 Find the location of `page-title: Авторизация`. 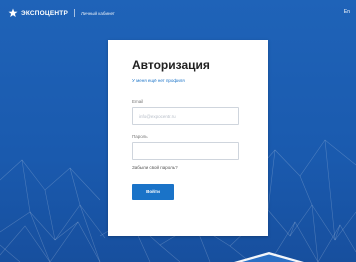

page-title: Авторизация is located at coordinates (171, 65).